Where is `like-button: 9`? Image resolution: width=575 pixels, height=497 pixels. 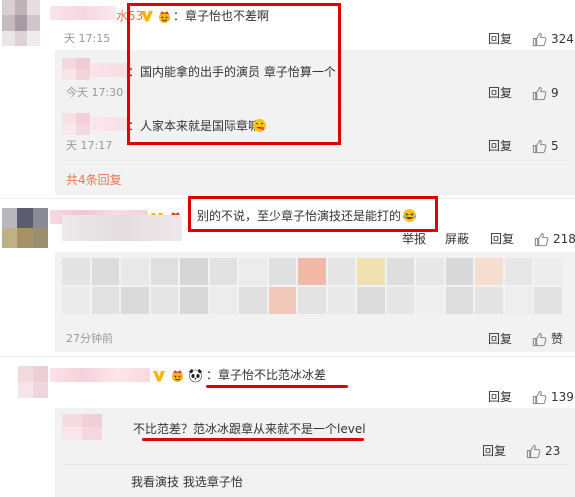 like-button: 9 is located at coordinates (545, 93).